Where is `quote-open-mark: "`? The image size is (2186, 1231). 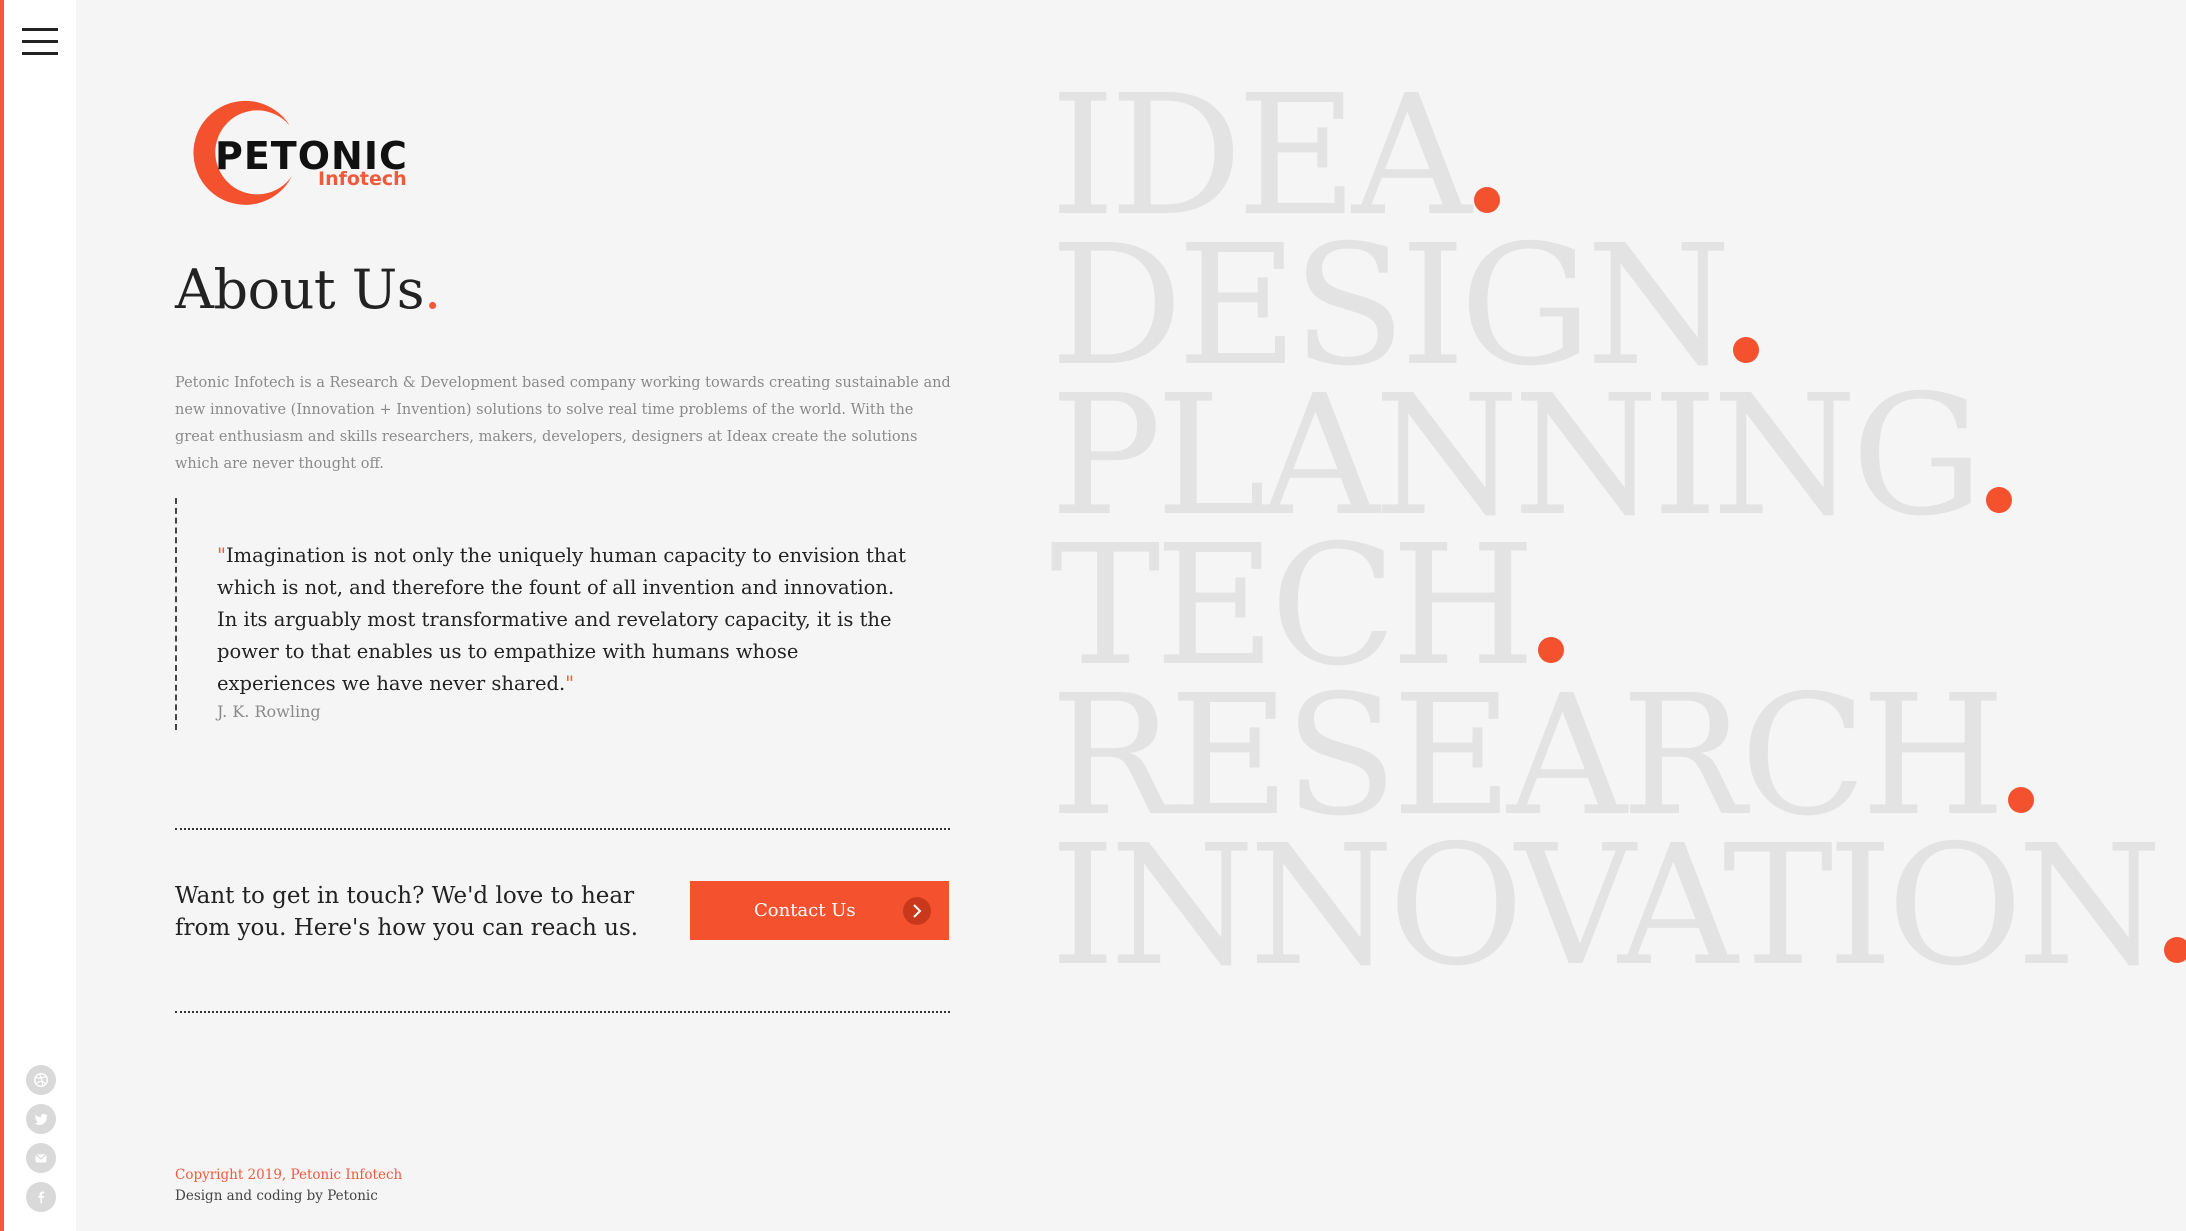 quote-open-mark: " is located at coordinates (221, 555).